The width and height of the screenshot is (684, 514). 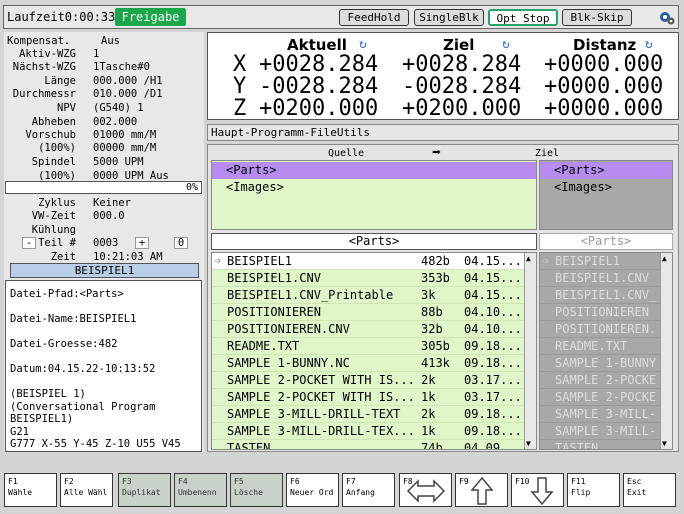 What do you see at coordinates (346, 153) in the screenshot?
I see `quelle-label: Quelle` at bounding box center [346, 153].